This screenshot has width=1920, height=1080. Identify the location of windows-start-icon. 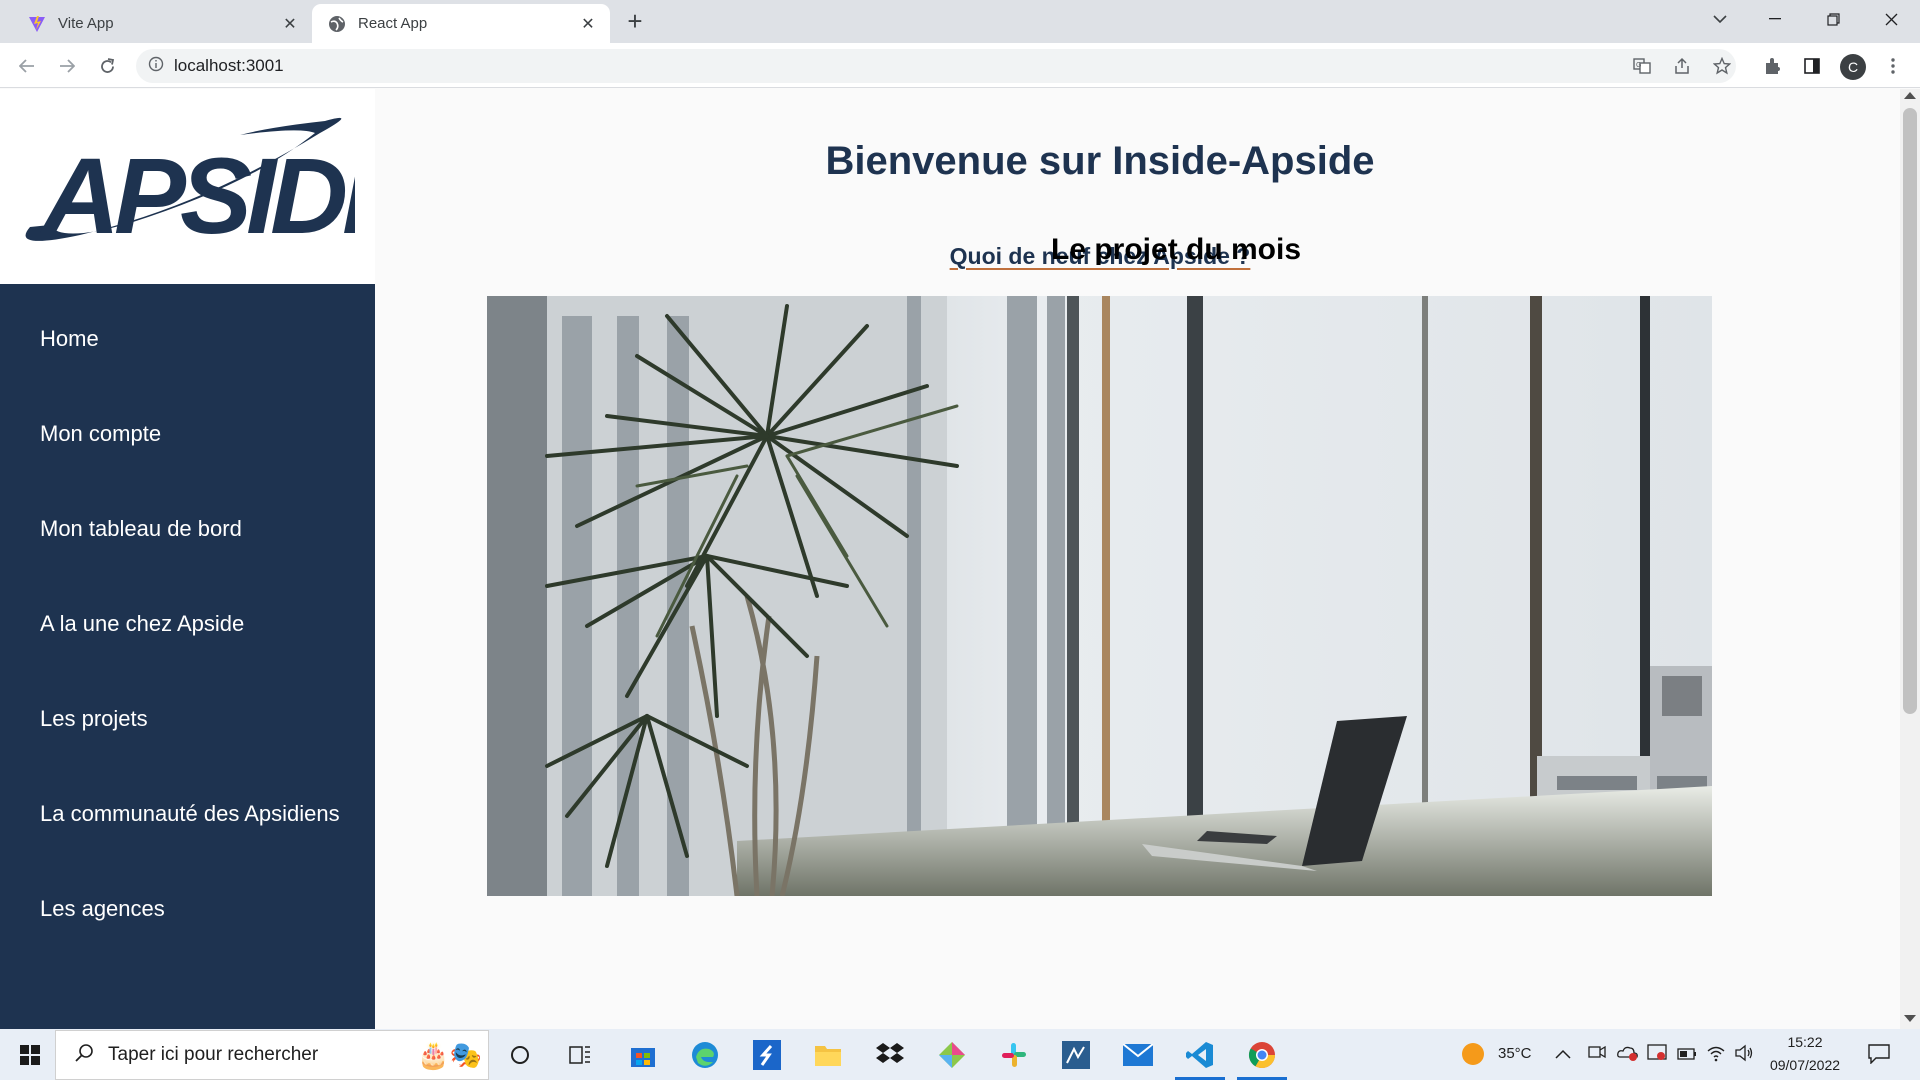
(30, 1055).